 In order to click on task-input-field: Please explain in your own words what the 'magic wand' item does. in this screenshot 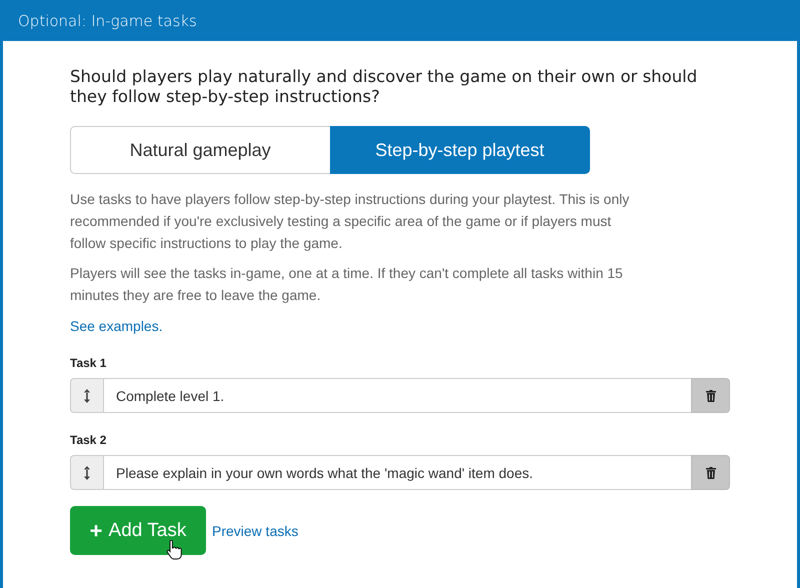, I will do `click(397, 472)`.